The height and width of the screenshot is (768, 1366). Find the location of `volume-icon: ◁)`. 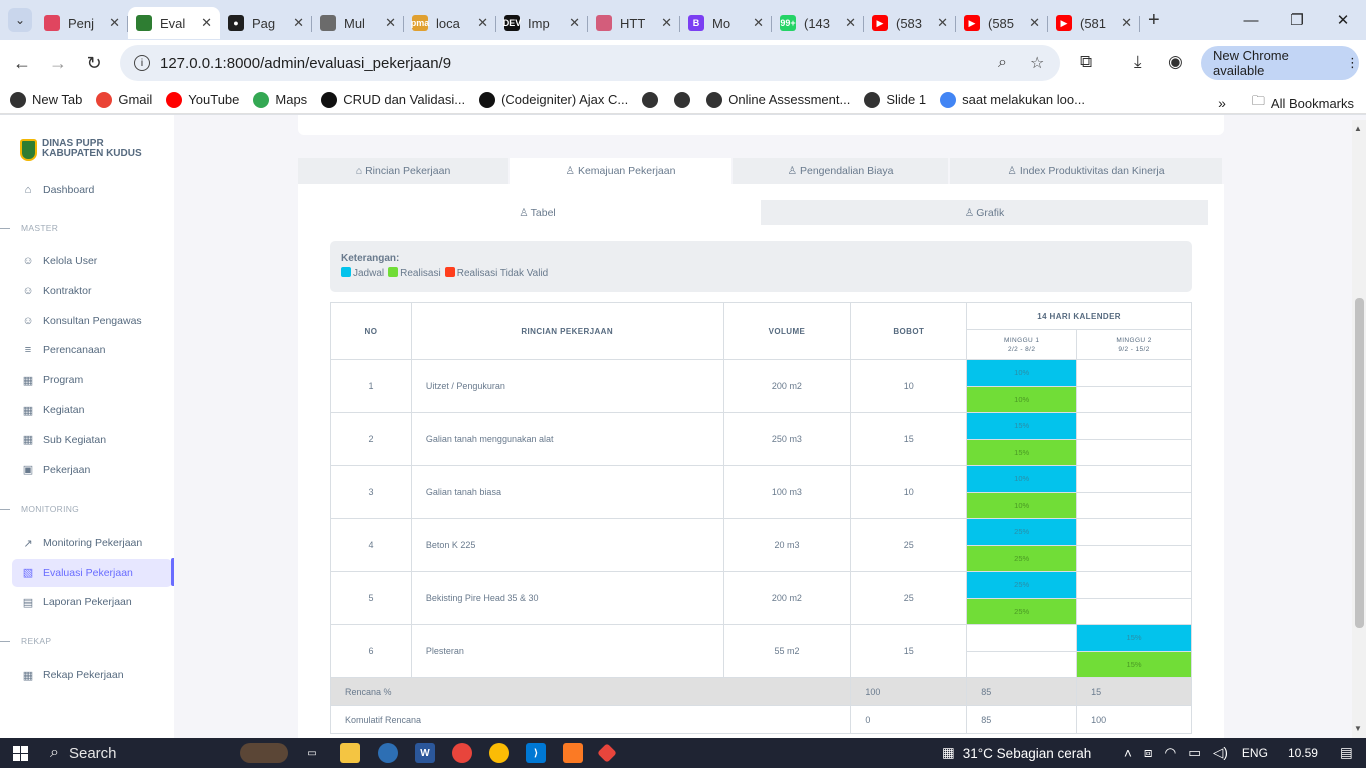

volume-icon: ◁) is located at coordinates (1220, 753).